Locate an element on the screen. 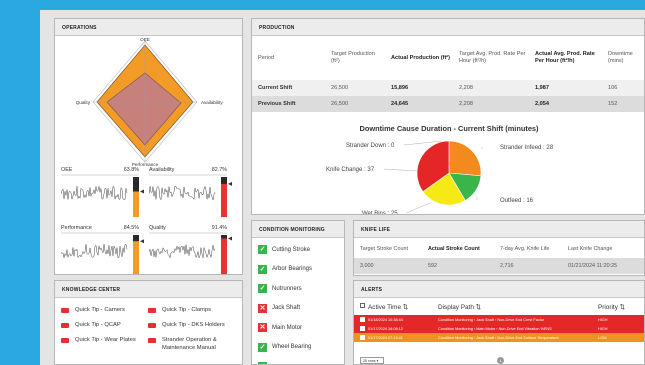 Image resolution: width=645 pixels, height=365 pixels. gauge-label: Quality is located at coordinates (157, 228).